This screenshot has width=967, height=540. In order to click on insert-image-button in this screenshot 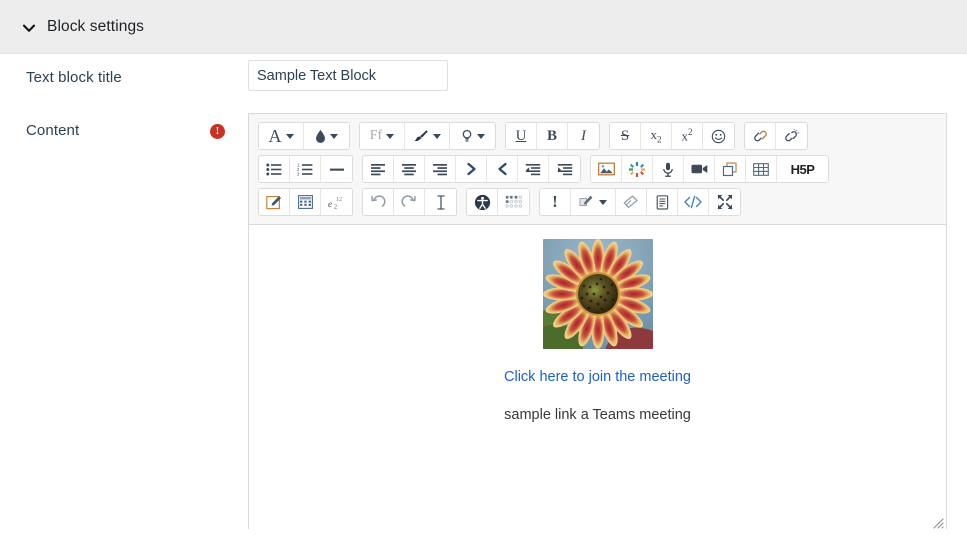, I will do `click(606, 169)`.